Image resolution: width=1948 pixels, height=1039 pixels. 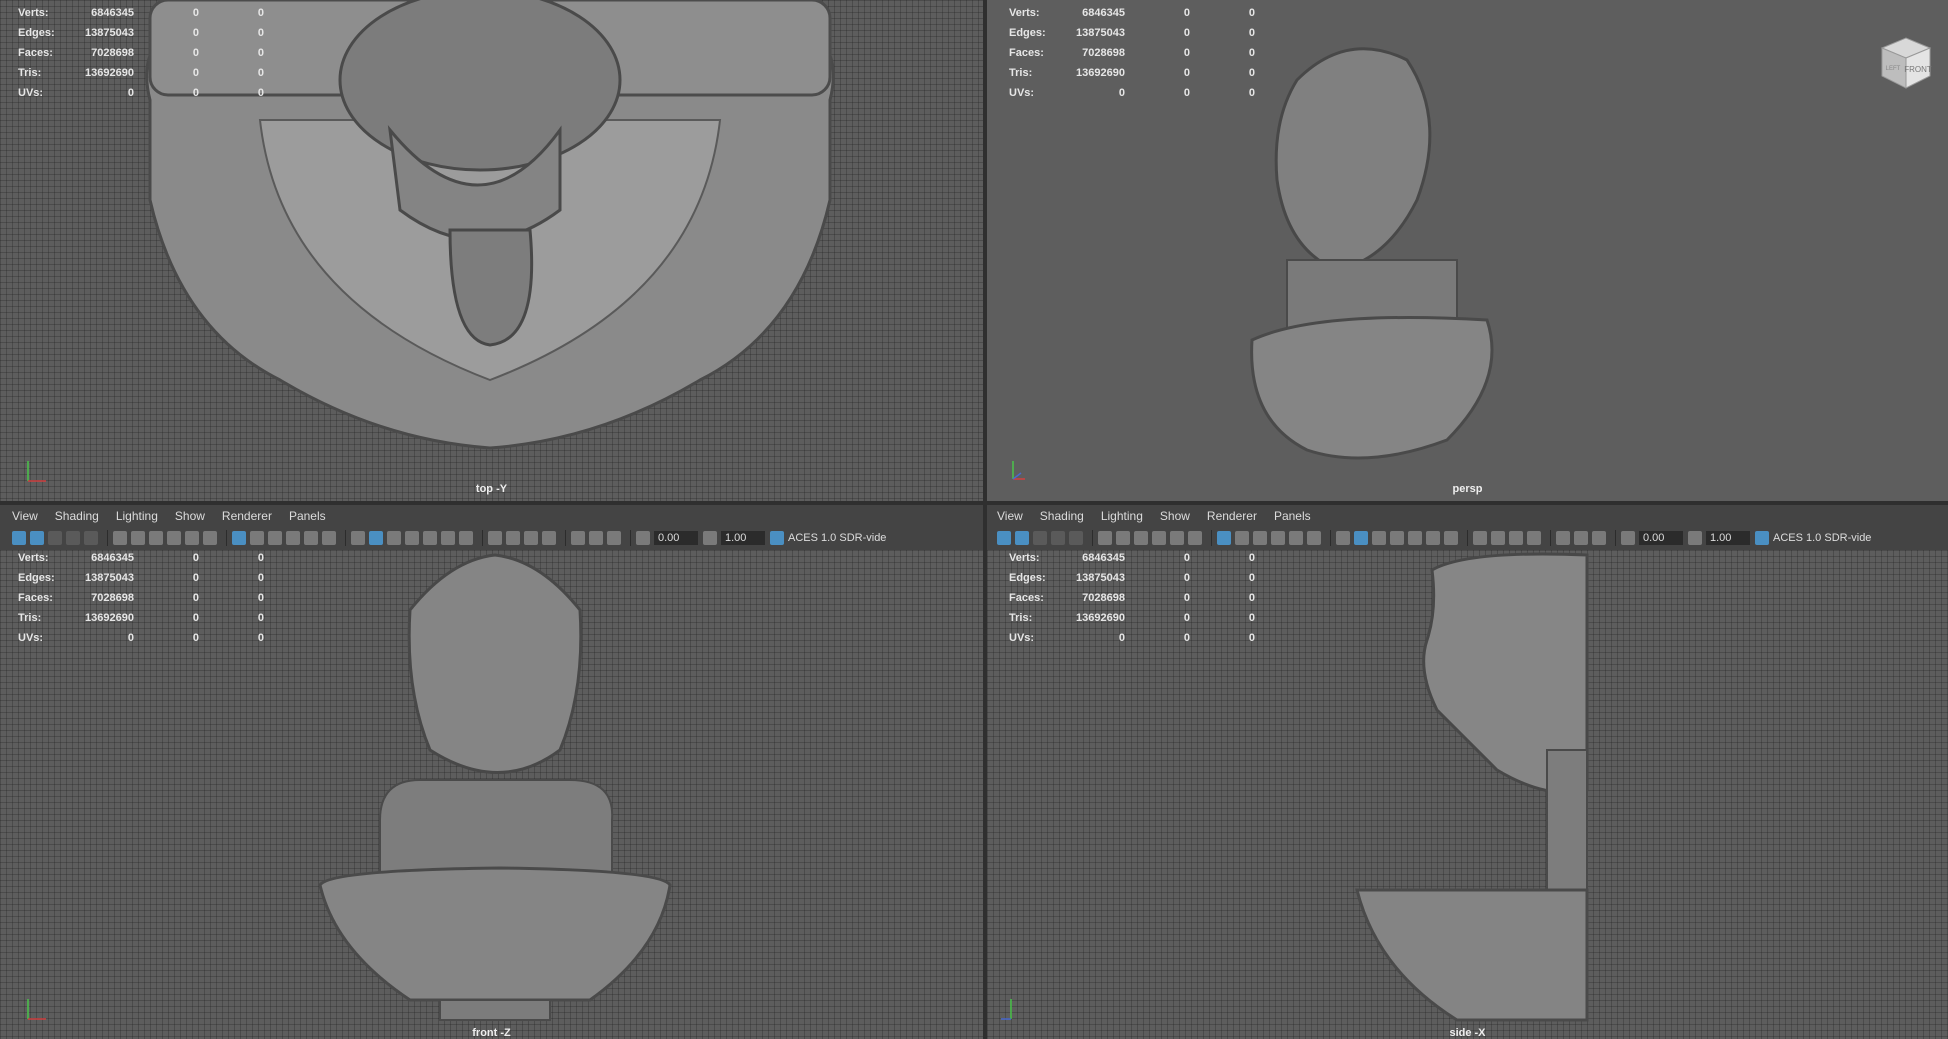 What do you see at coordinates (491, 489) in the screenshot?
I see `camera-label: top -Y` at bounding box center [491, 489].